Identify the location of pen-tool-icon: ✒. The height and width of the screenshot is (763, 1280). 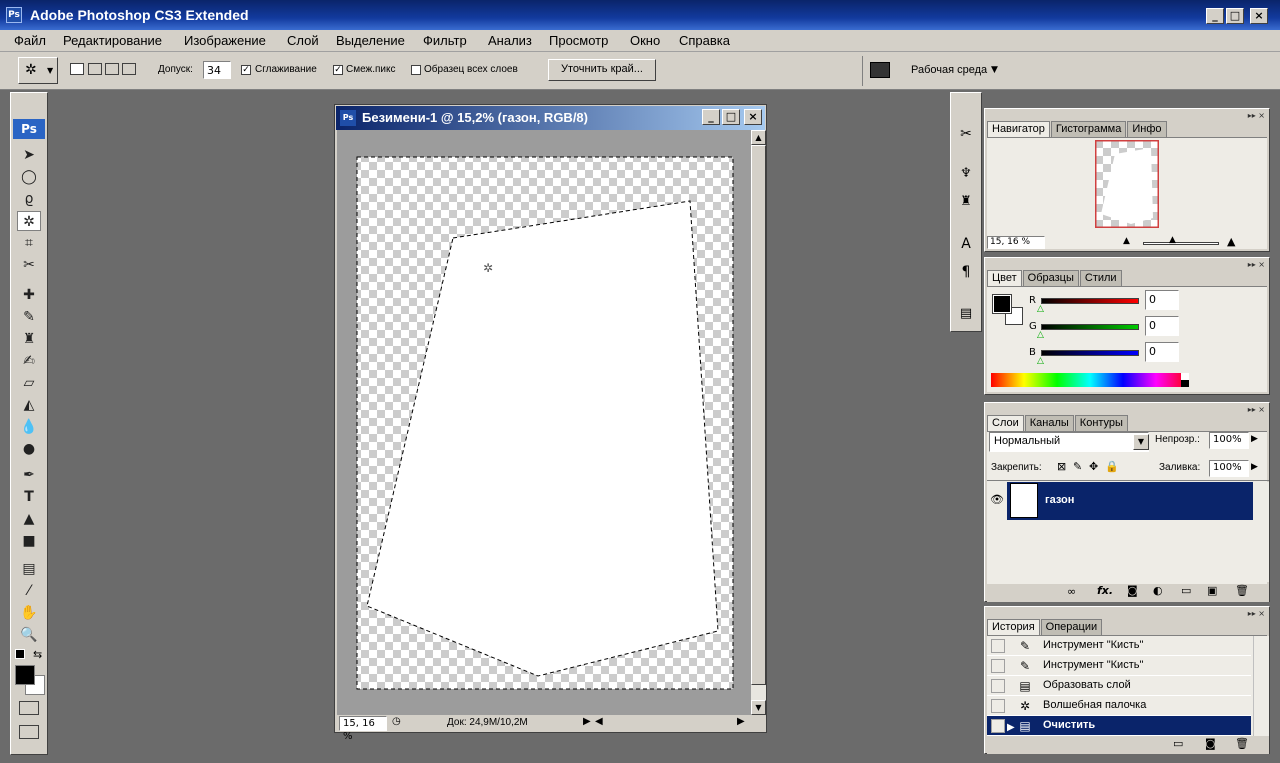
(29, 475).